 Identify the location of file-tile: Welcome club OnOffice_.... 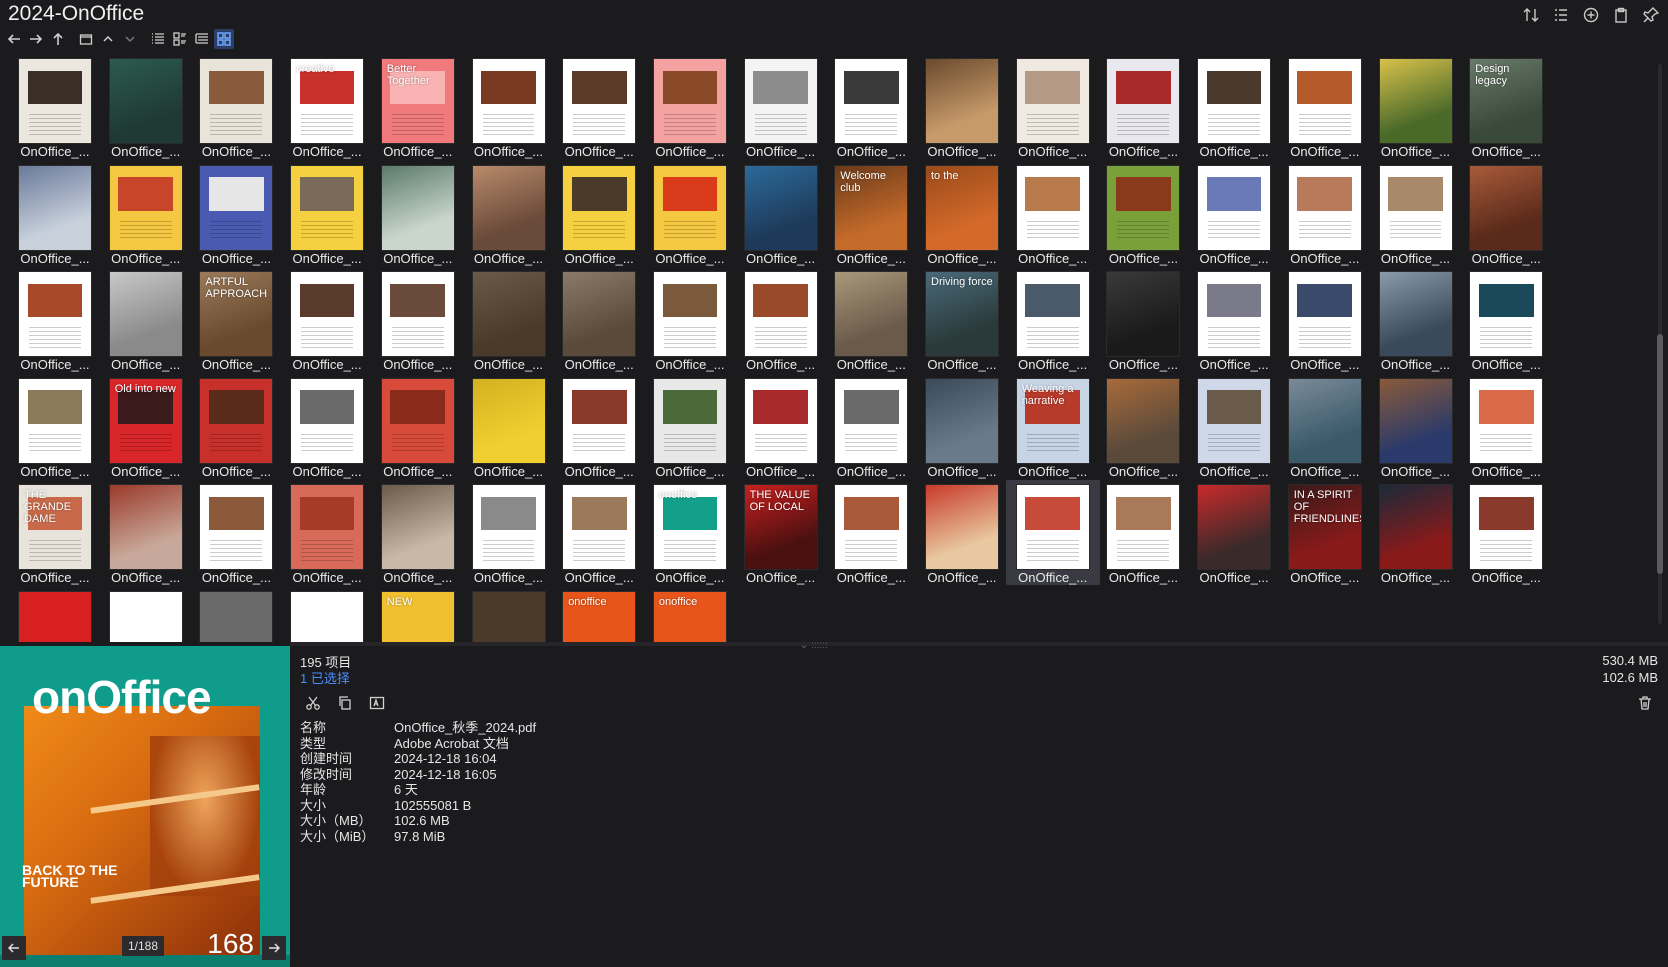
(871, 213).